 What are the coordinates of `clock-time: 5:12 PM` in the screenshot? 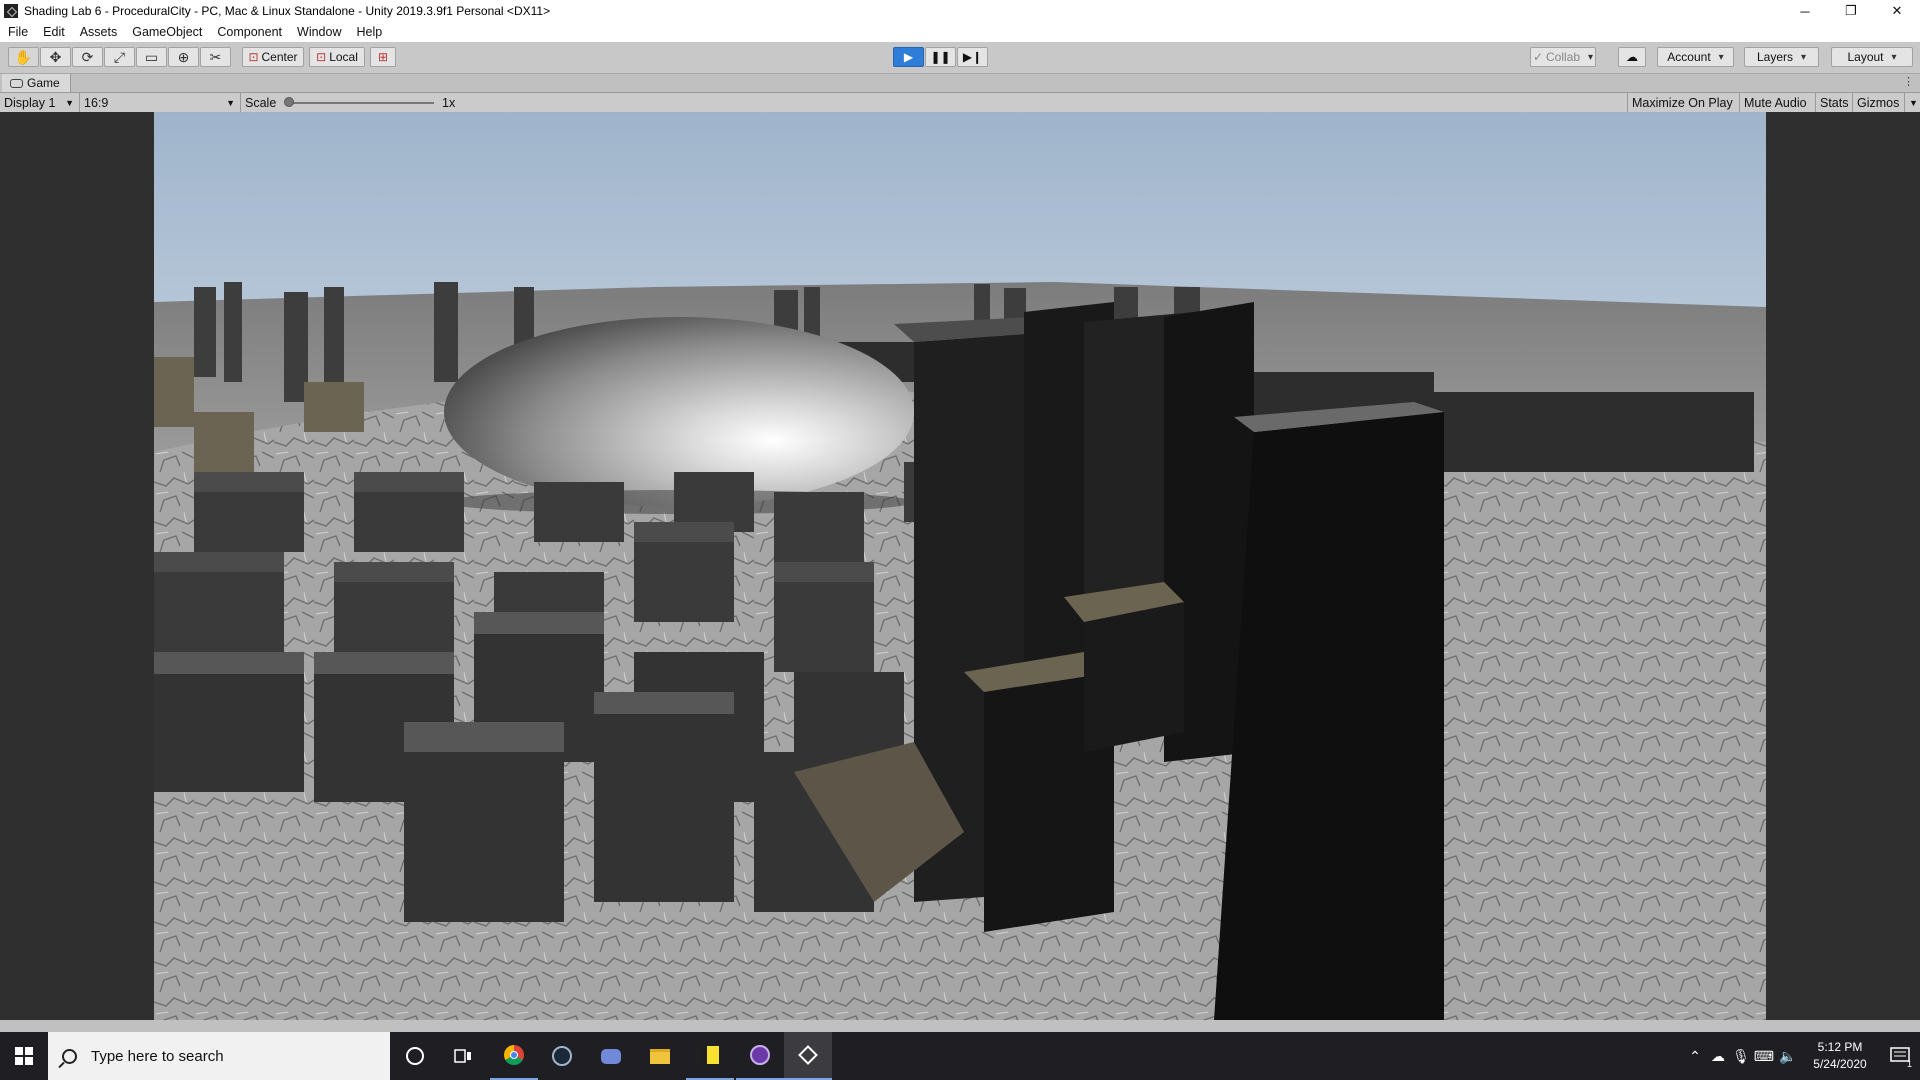 It's located at (1840, 1047).